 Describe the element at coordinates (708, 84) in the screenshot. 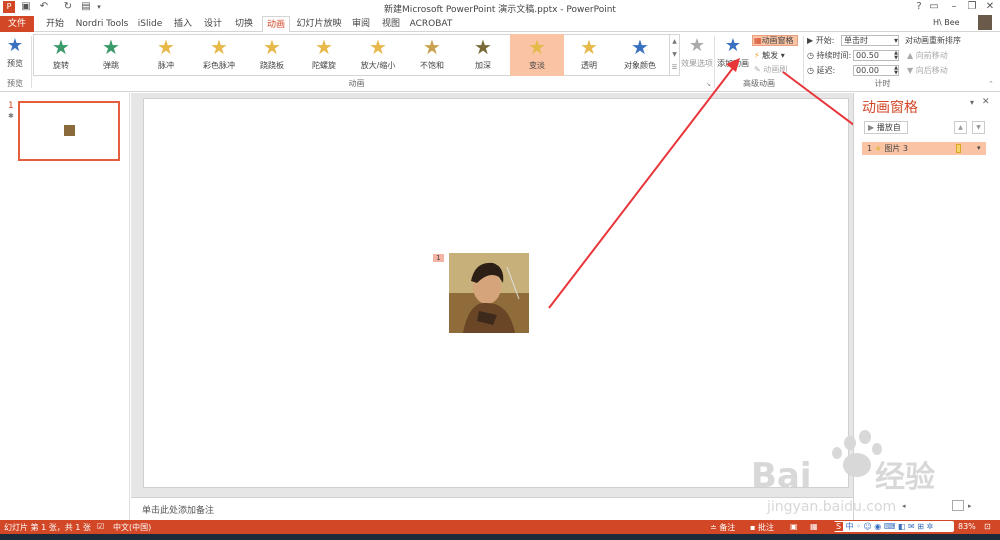

I see `dialog-launcher-icon: ↘` at that location.